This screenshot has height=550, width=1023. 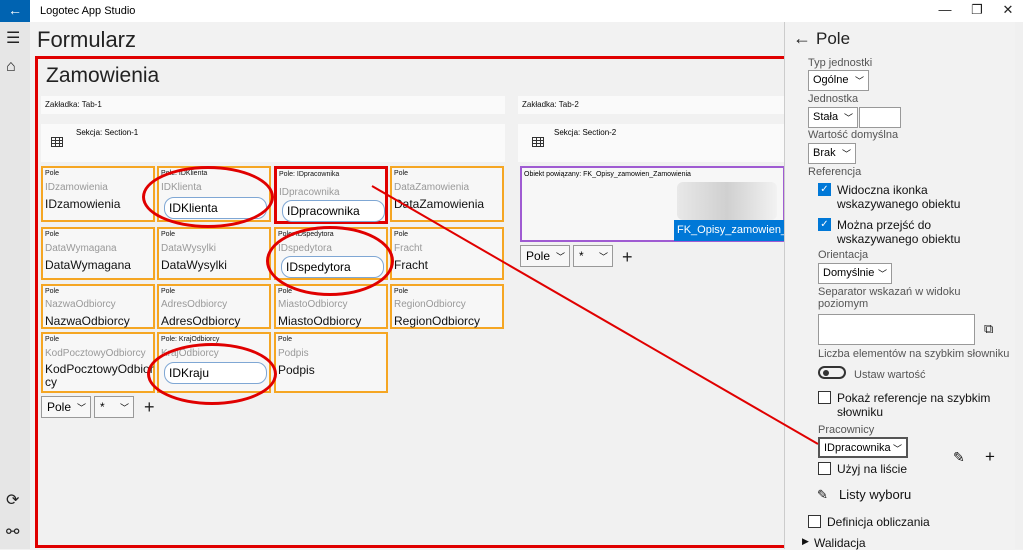 What do you see at coordinates (651, 105) in the screenshot?
I see `tab-2-header: Zakładka: Tab-2` at bounding box center [651, 105].